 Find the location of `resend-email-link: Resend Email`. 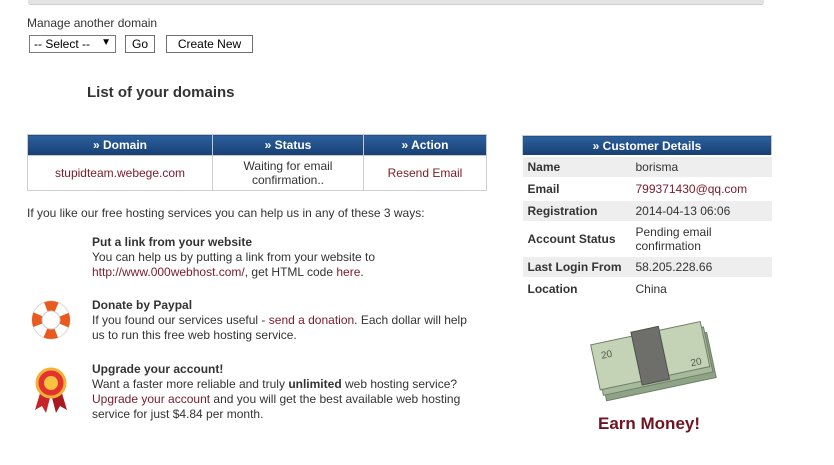

resend-email-link: Resend Email is located at coordinates (425, 173).